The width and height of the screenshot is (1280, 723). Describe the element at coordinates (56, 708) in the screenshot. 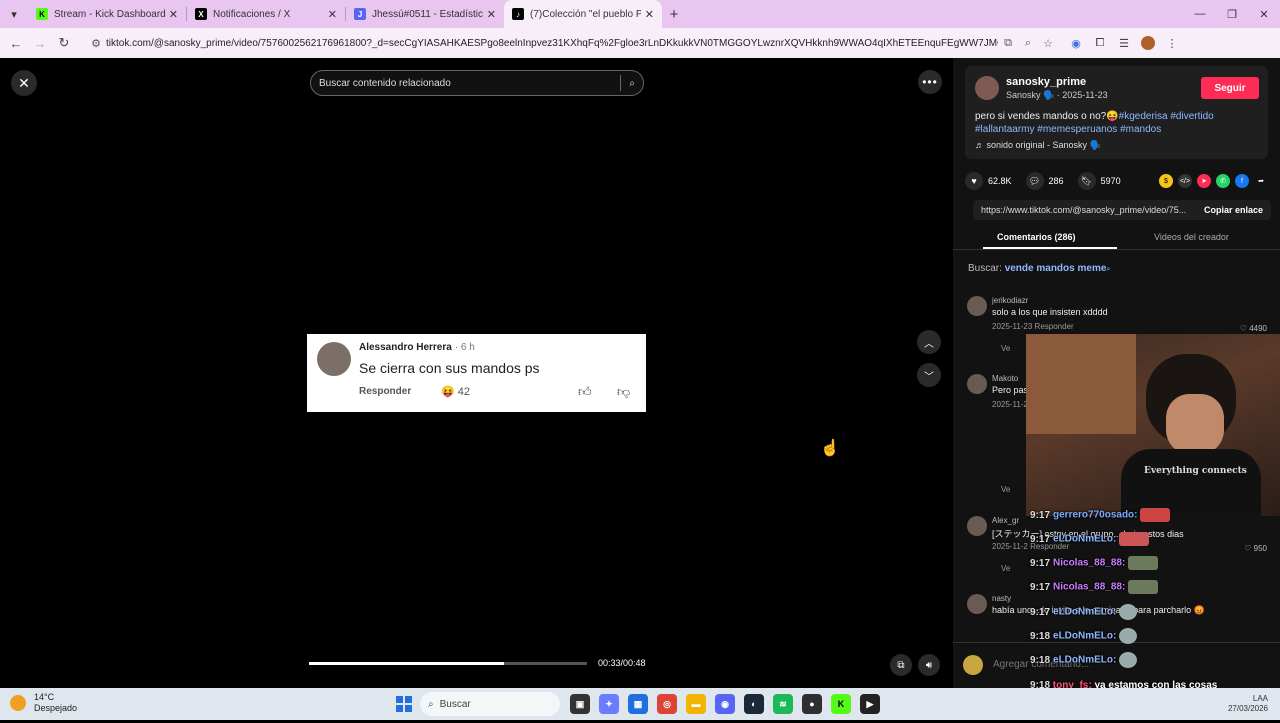

I see `weather-status: Despejado` at that location.